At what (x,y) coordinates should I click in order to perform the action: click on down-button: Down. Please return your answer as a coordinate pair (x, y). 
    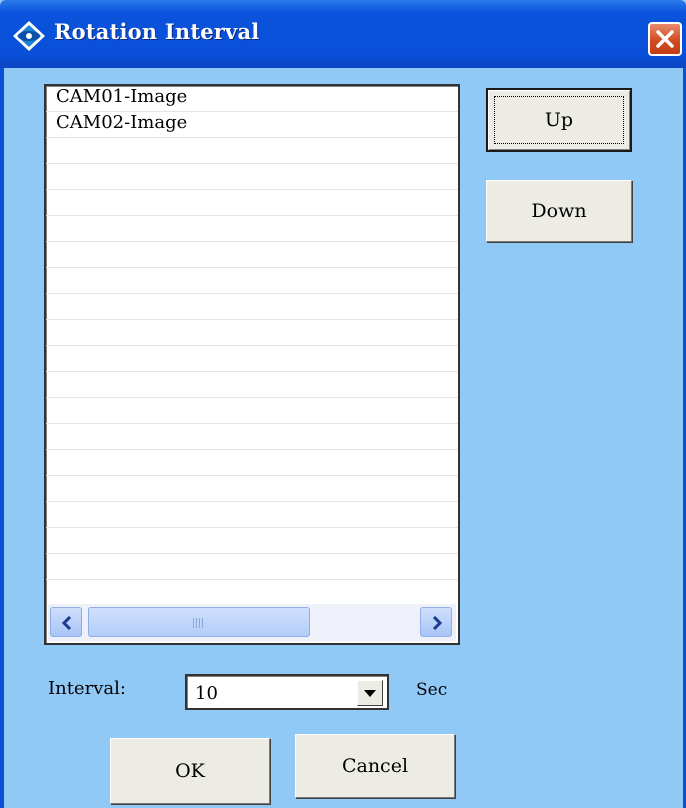
    Looking at the image, I should click on (559, 211).